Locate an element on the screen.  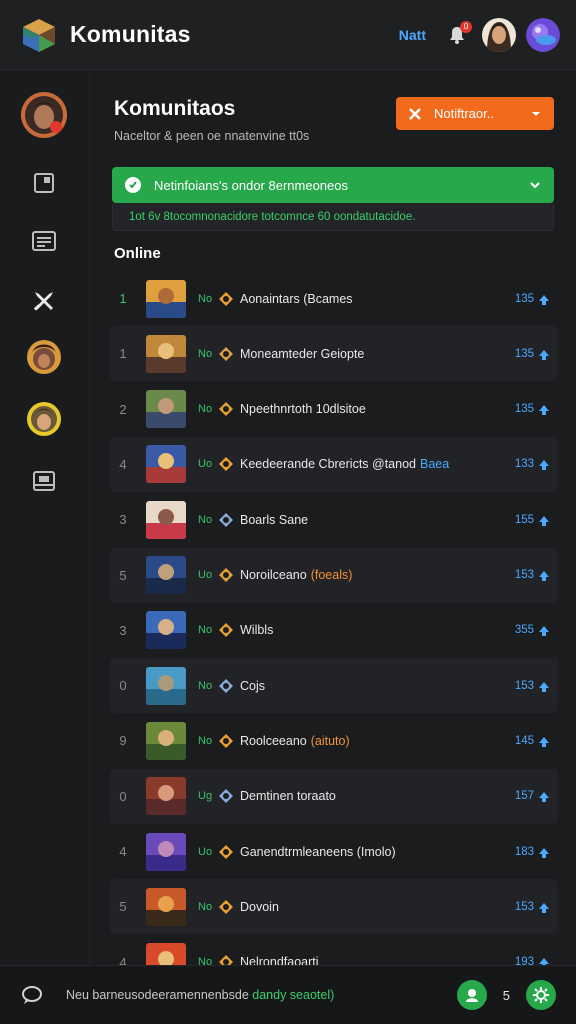
list-item-name: Demtinen toraato is located at coordinates (288, 796).